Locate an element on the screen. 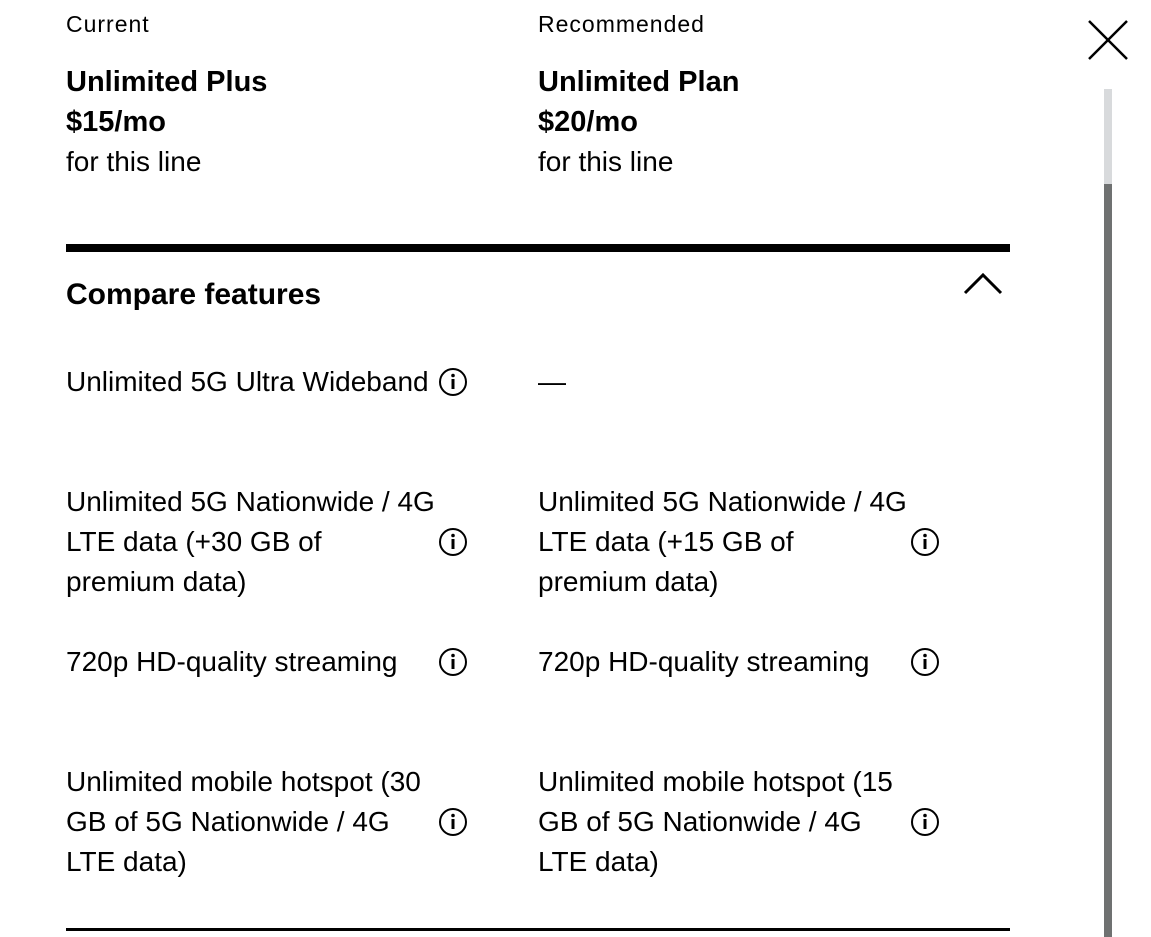  feature-text: Unlimited 5G Ultra Wideband is located at coordinates (247, 381).